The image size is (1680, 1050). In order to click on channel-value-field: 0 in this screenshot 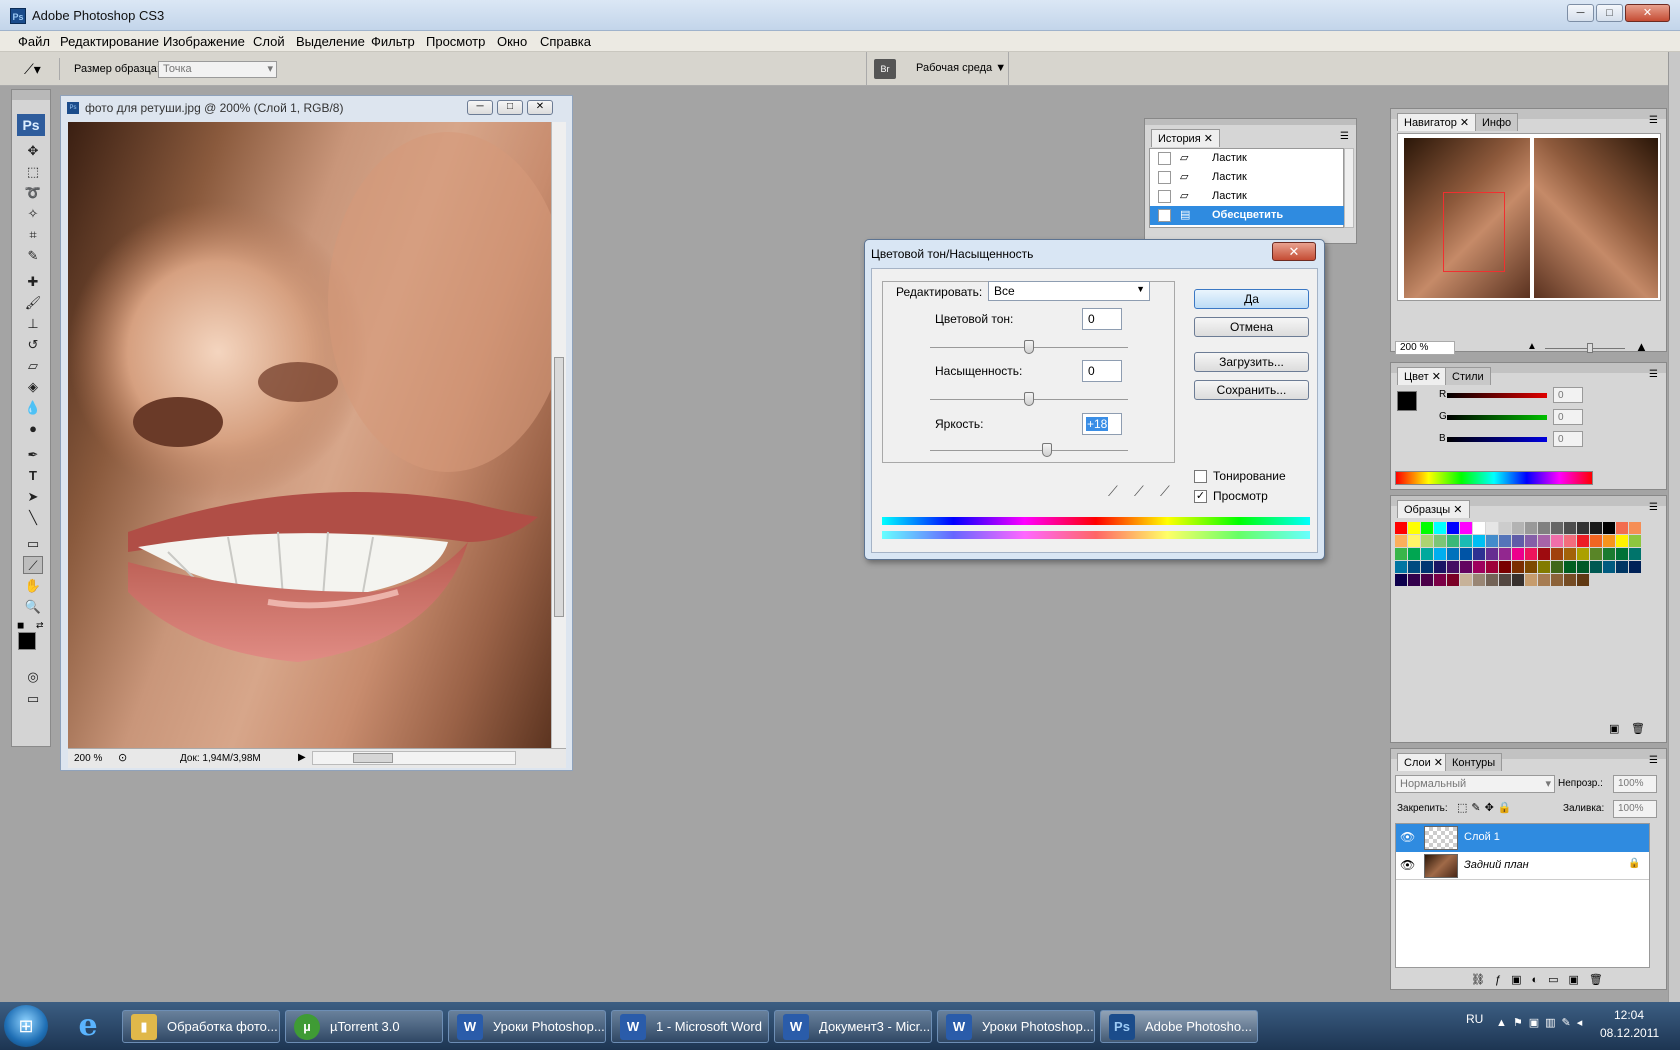, I will do `click(1568, 395)`.